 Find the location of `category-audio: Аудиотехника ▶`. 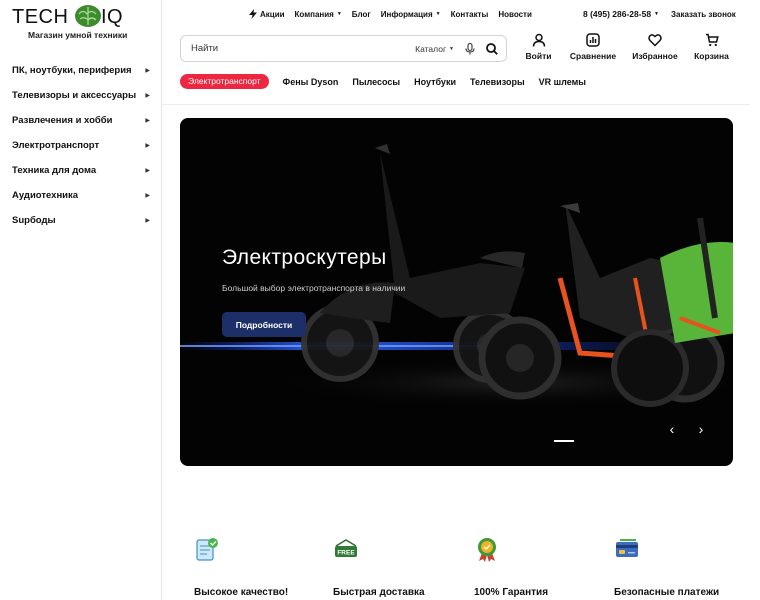

category-audio: Аудиотехника ▶ is located at coordinates (81, 195).